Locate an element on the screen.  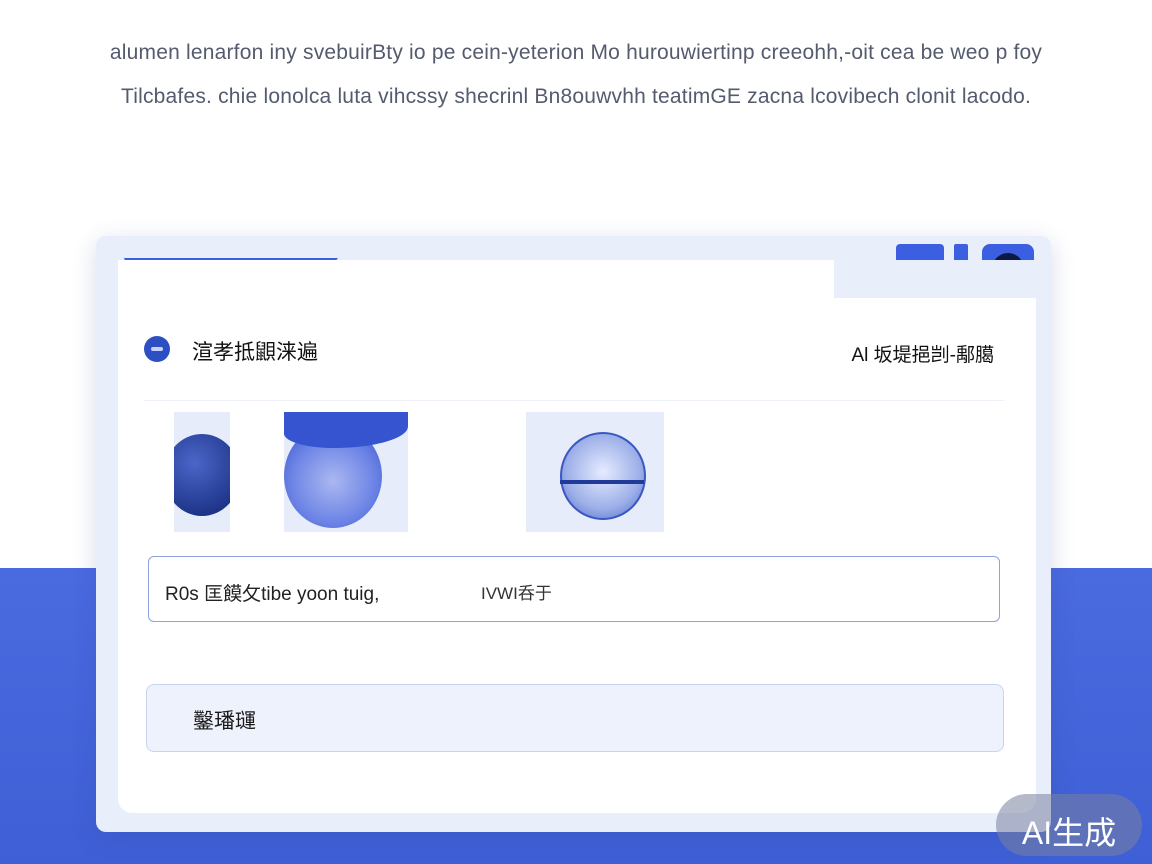
header-right-link: Al 坂堤挹剀-鄅臈 is located at coordinates (922, 353).